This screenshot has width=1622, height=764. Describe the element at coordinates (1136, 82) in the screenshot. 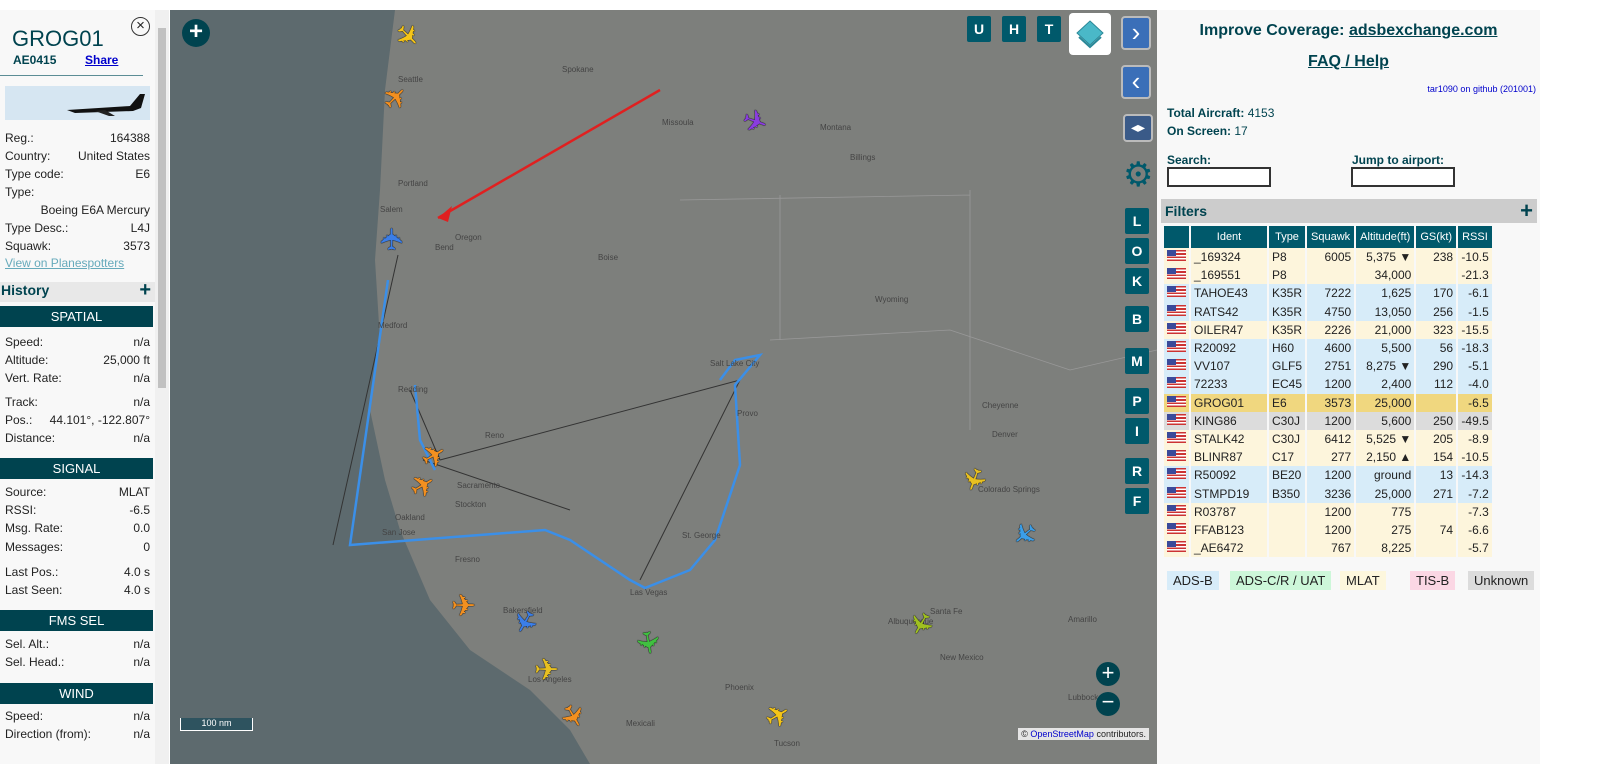

I see `chevron-left-icon: ‹` at that location.